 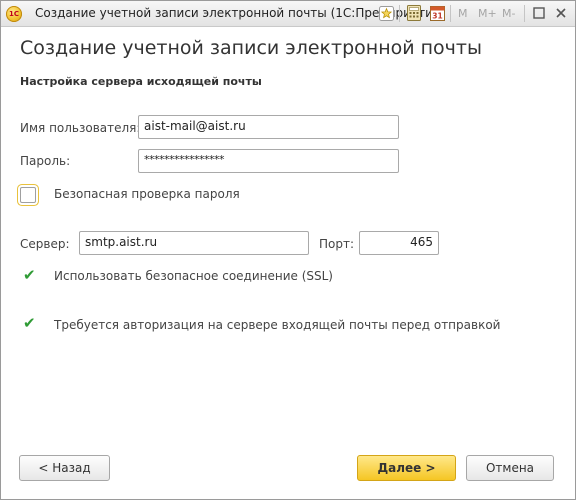 I want to click on username-field: aist-mail@aist.ru, so click(x=268, y=127).